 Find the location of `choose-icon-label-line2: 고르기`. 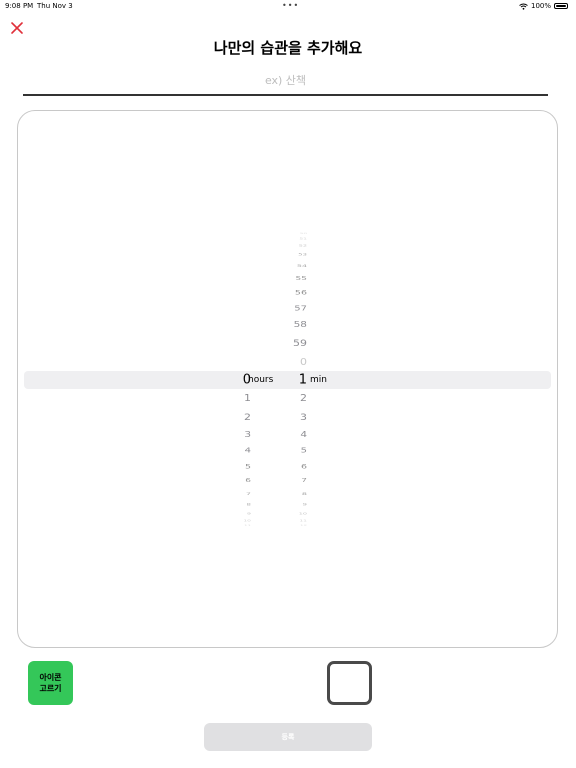

choose-icon-label-line2: 고르기 is located at coordinates (50, 688).